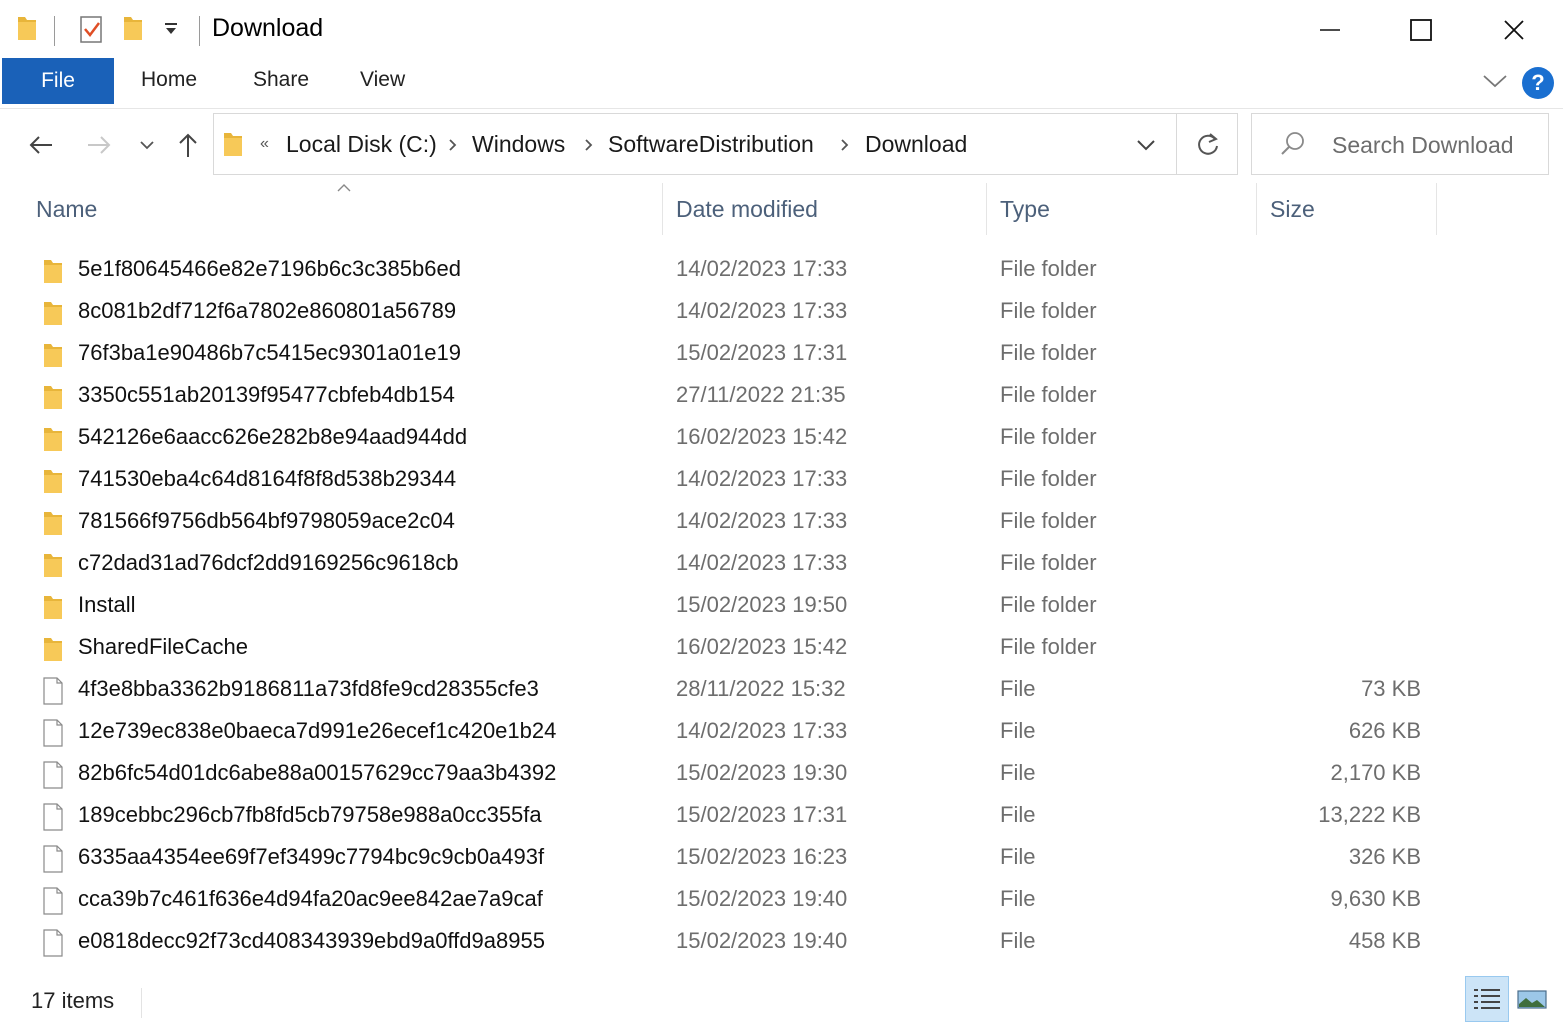 Image resolution: width=1563 pixels, height=1025 pixels. I want to click on close-button, so click(1514, 30).